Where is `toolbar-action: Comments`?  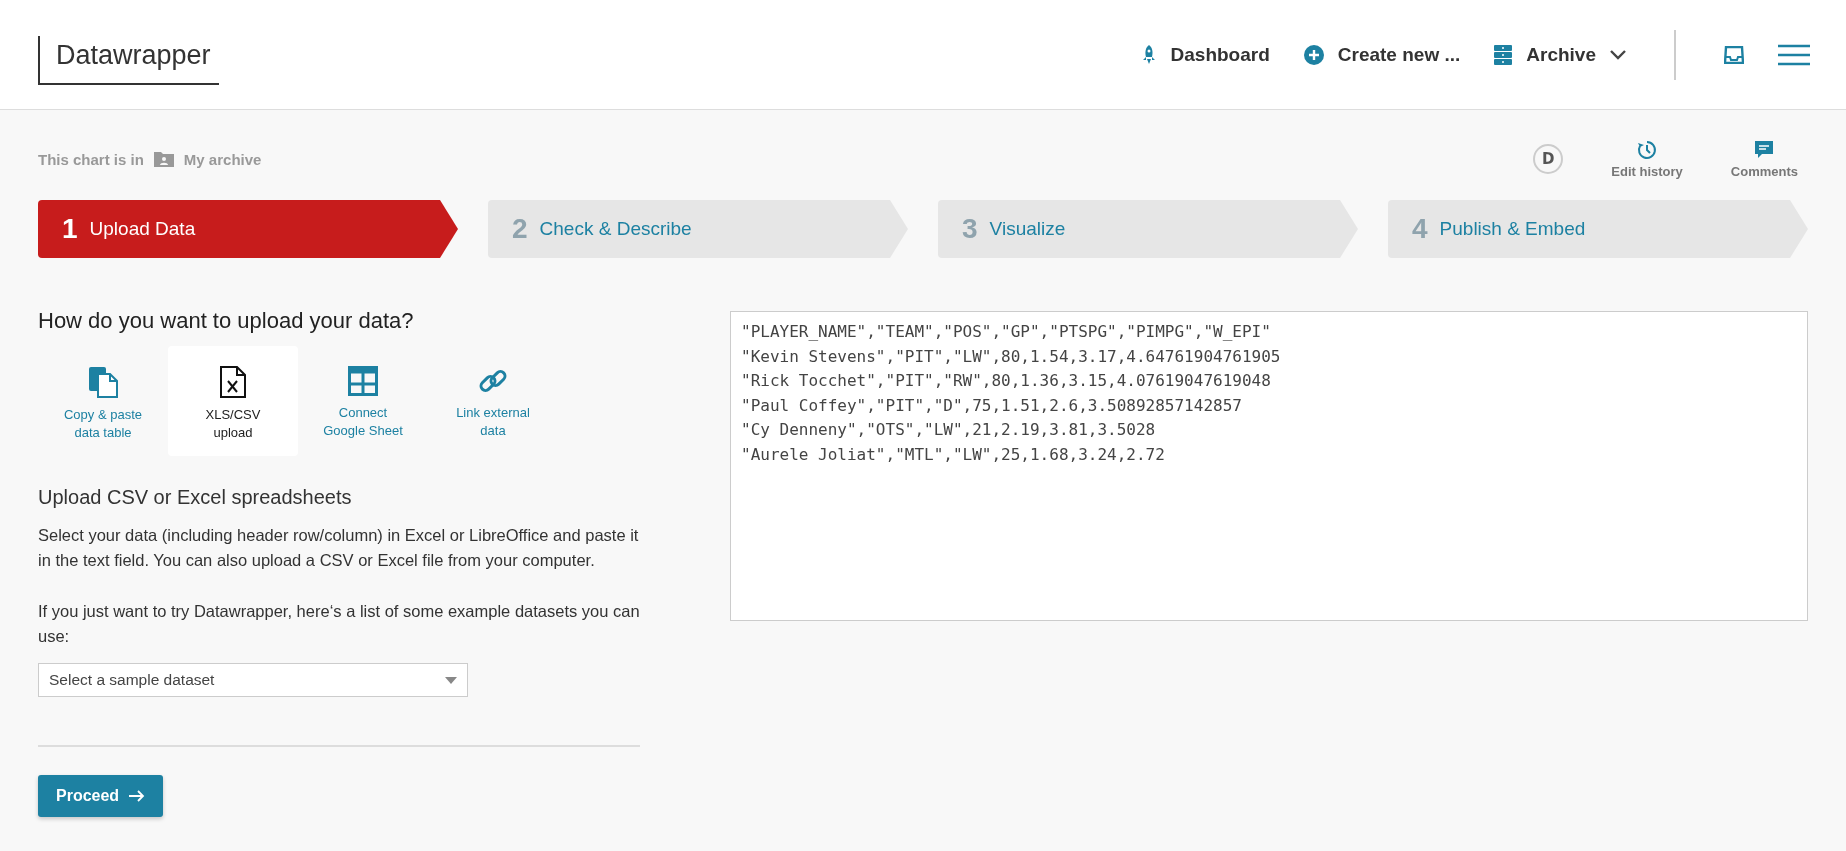
toolbar-action: Comments is located at coordinates (1764, 159).